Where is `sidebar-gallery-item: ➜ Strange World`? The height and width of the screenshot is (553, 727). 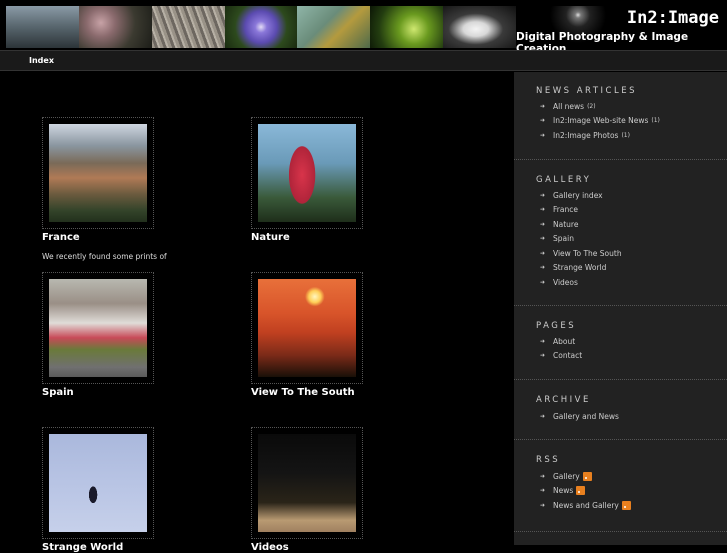 sidebar-gallery-item: ➜ Strange World is located at coordinates (581, 268).